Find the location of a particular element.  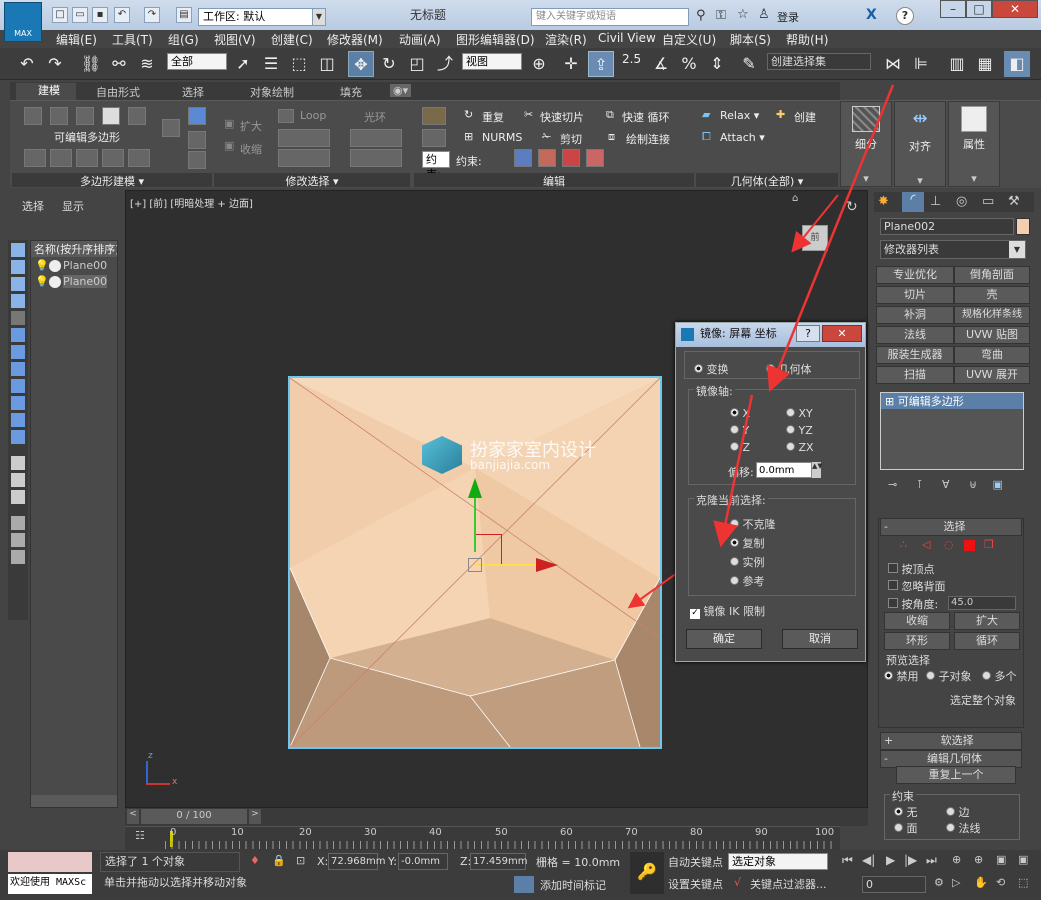

filter-funnel-icon is located at coordinates (18, 523).